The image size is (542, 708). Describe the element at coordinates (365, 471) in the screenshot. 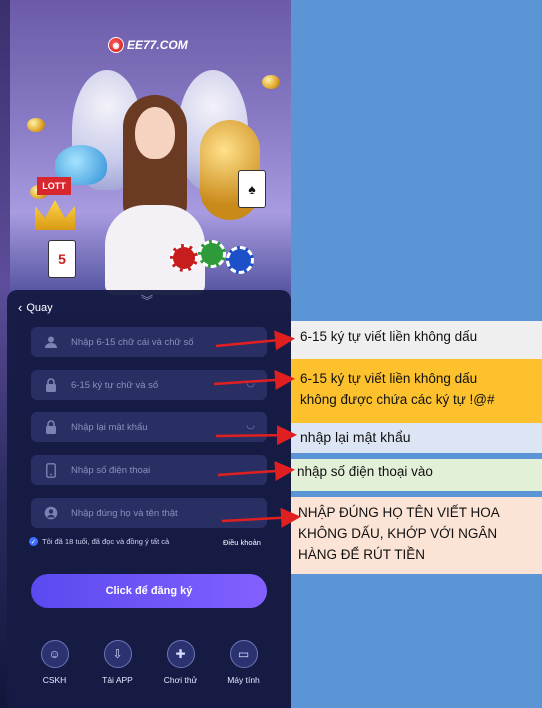

I see `note-phone-text: nhập số điện thoại vào` at that location.